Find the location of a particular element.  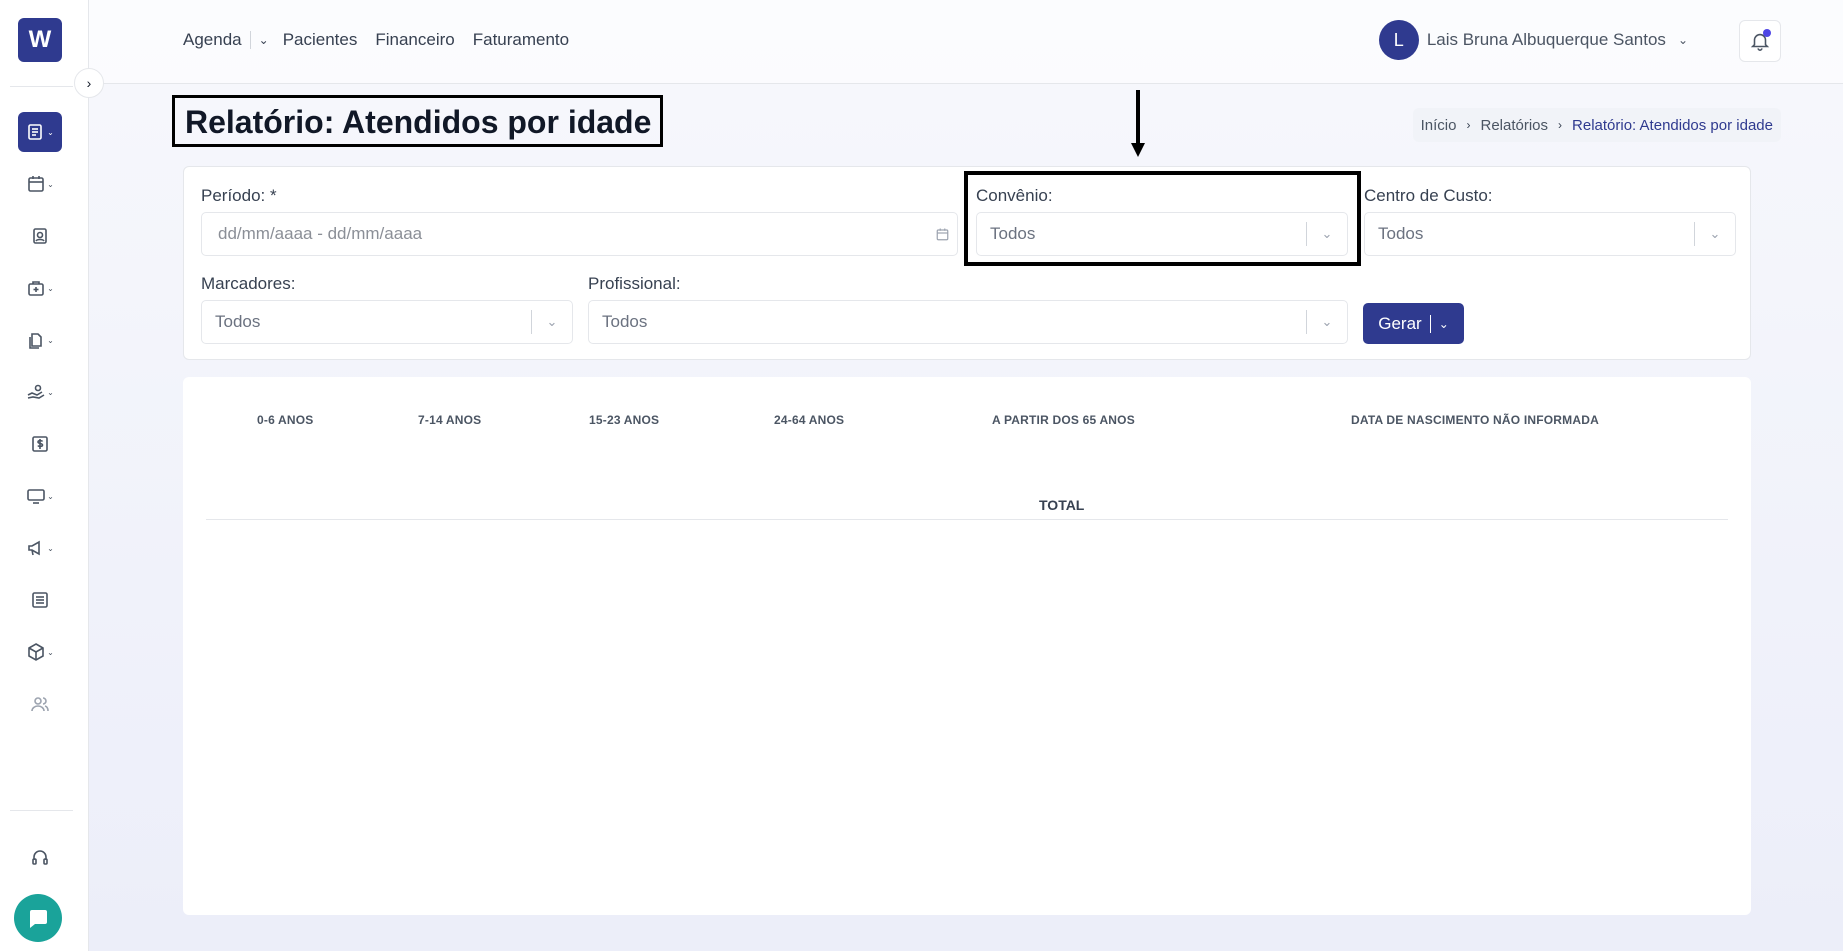

documents-icon is located at coordinates (35, 341).